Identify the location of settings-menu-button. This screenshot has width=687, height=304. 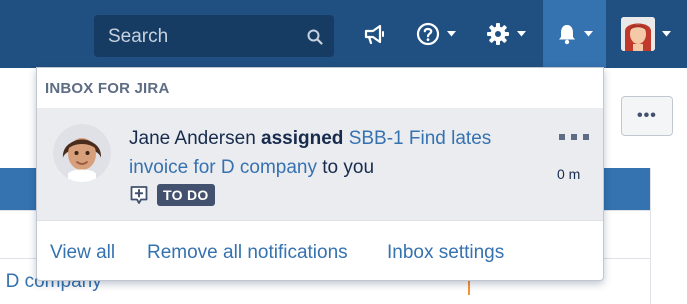
(506, 34).